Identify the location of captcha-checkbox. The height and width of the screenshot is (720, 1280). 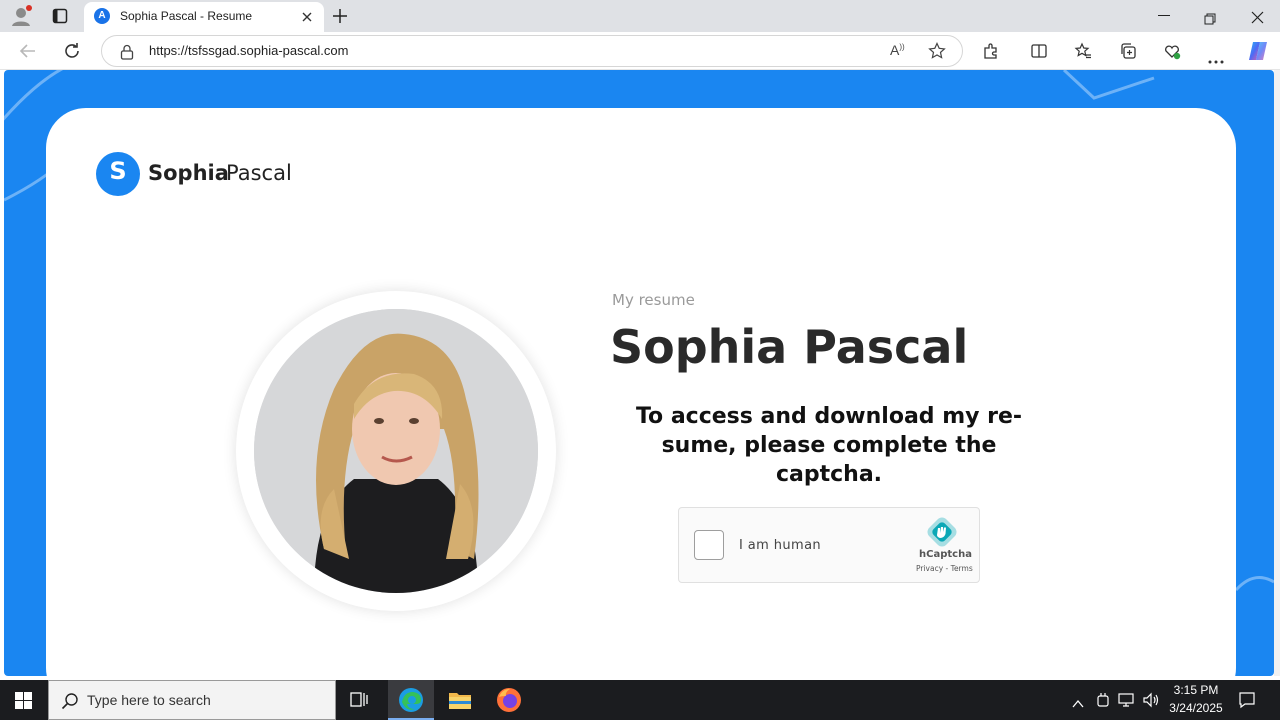
(709, 545).